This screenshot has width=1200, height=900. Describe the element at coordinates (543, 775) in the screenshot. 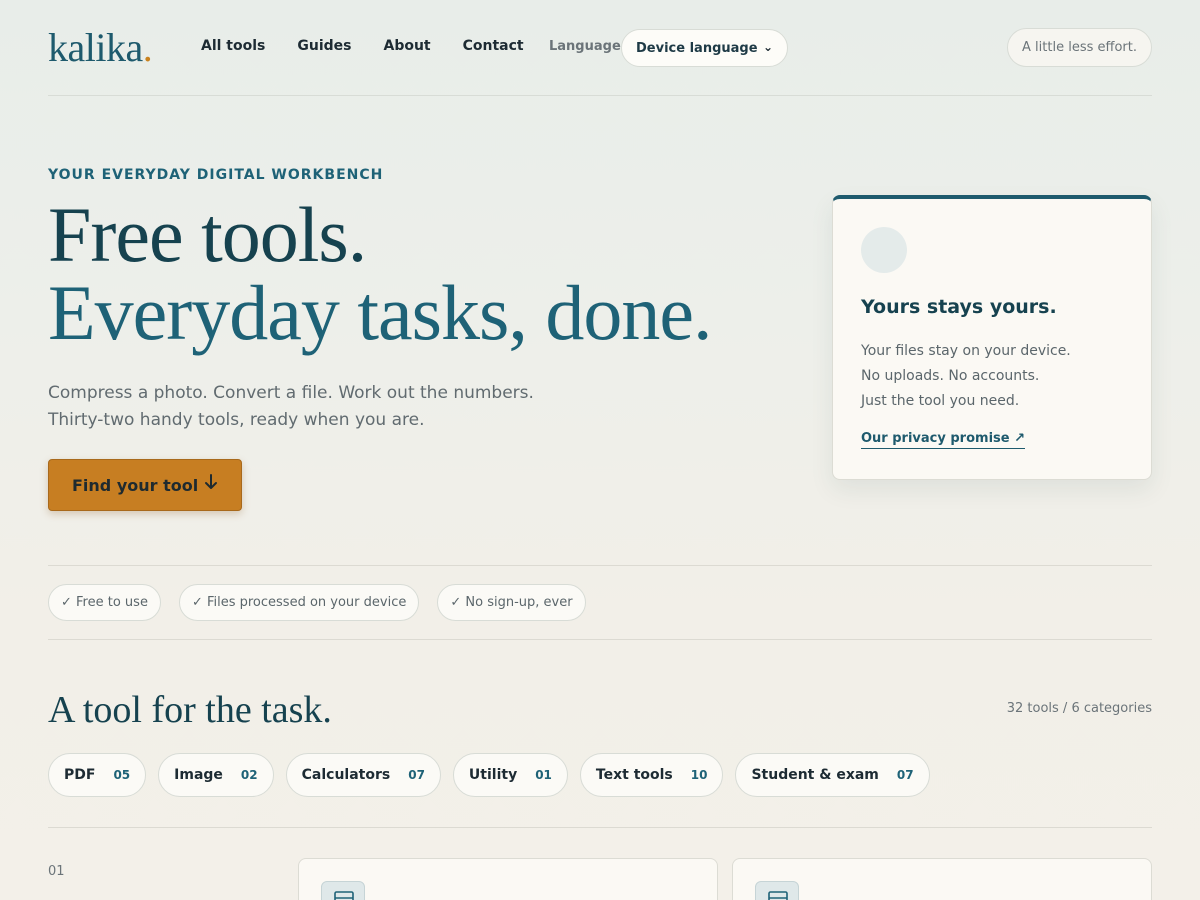

I see `category-count: 01` at that location.